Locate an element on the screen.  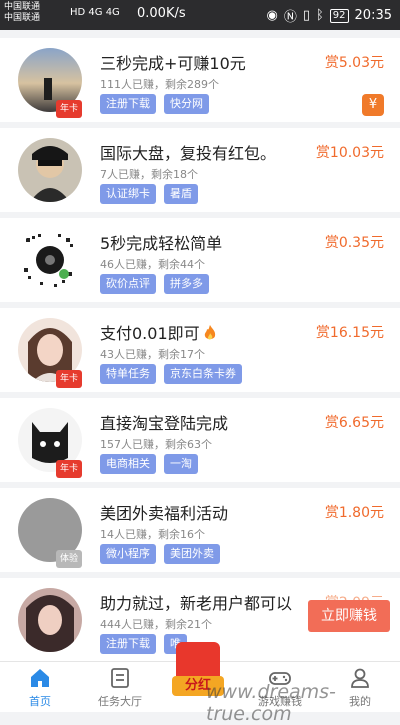
network-speed: 0.00K/s is located at coordinates (161, 13).